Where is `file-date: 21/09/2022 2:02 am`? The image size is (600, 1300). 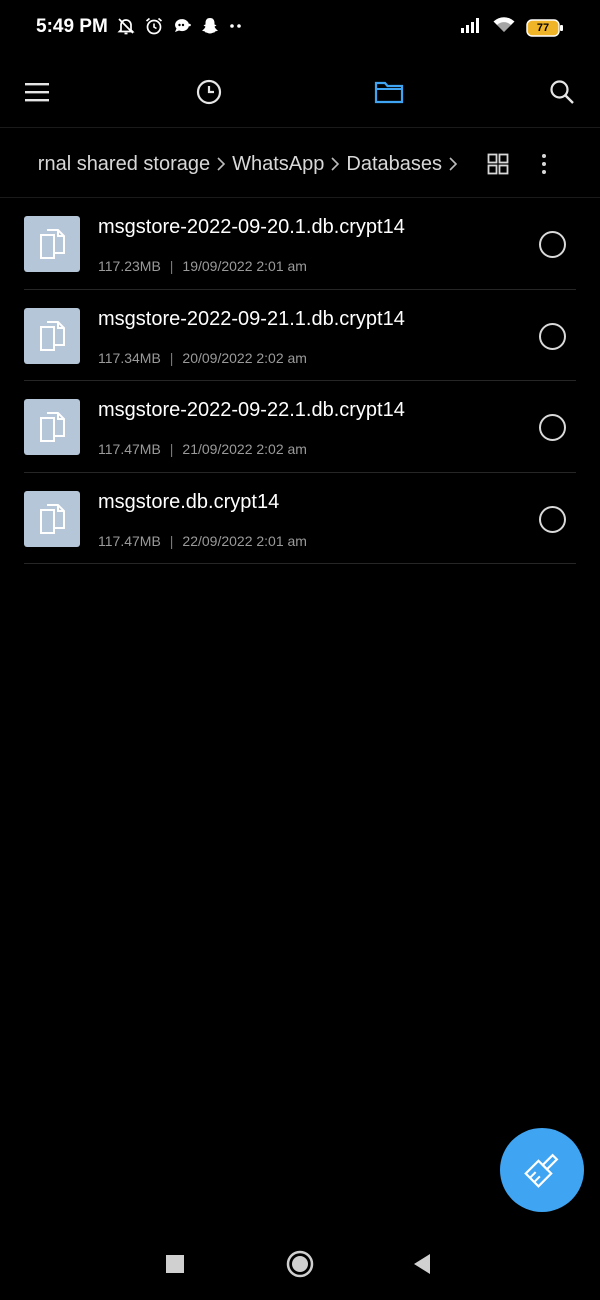 file-date: 21/09/2022 2:02 am is located at coordinates (244, 449).